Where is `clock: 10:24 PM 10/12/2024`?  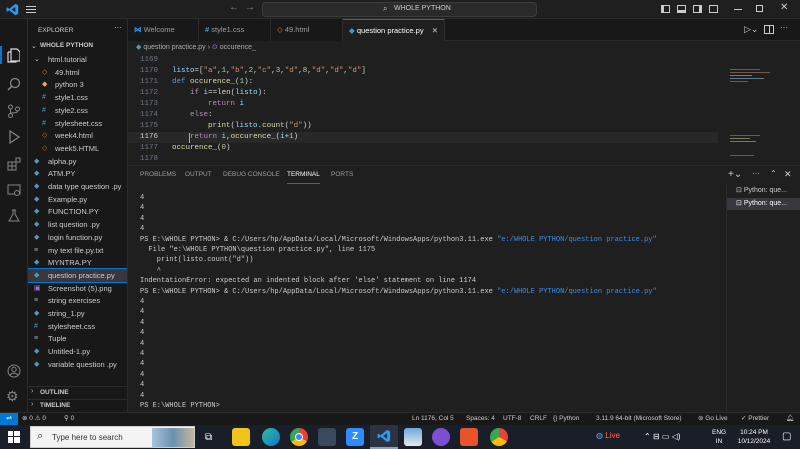 clock: 10:24 PM 10/12/2024 is located at coordinates (754, 437).